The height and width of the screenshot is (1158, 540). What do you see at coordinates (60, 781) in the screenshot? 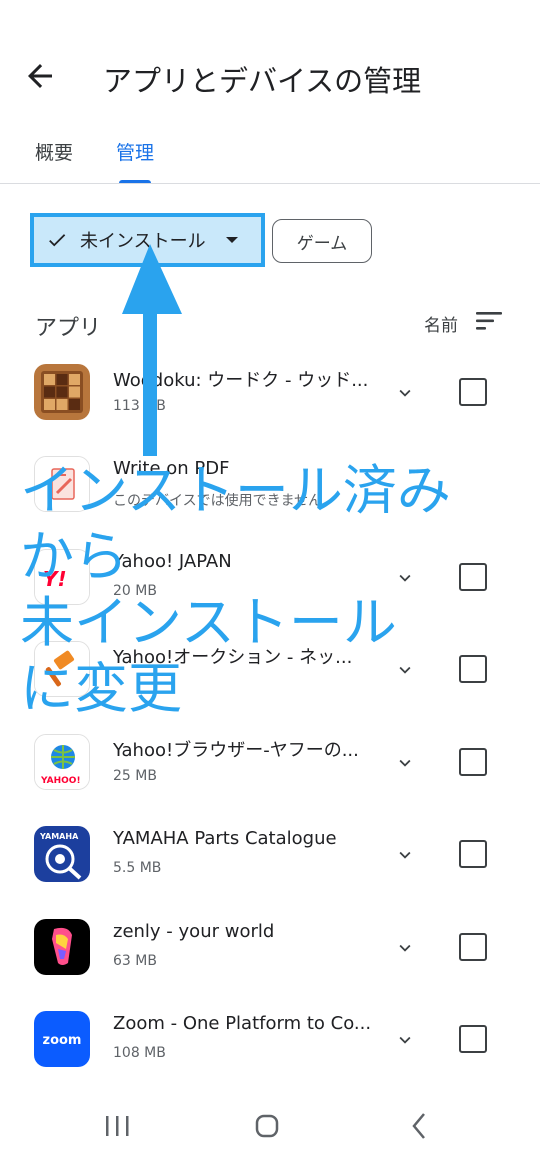
I see `svg-text: YAHOO!` at bounding box center [60, 781].